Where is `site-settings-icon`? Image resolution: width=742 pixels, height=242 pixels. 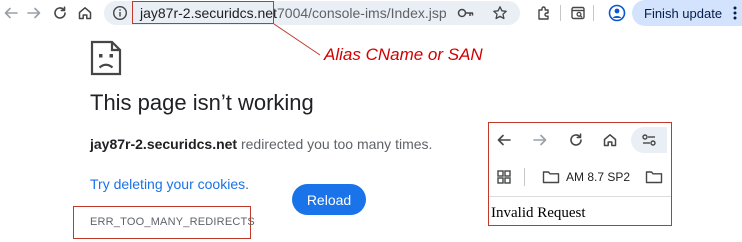 site-settings-icon is located at coordinates (649, 140).